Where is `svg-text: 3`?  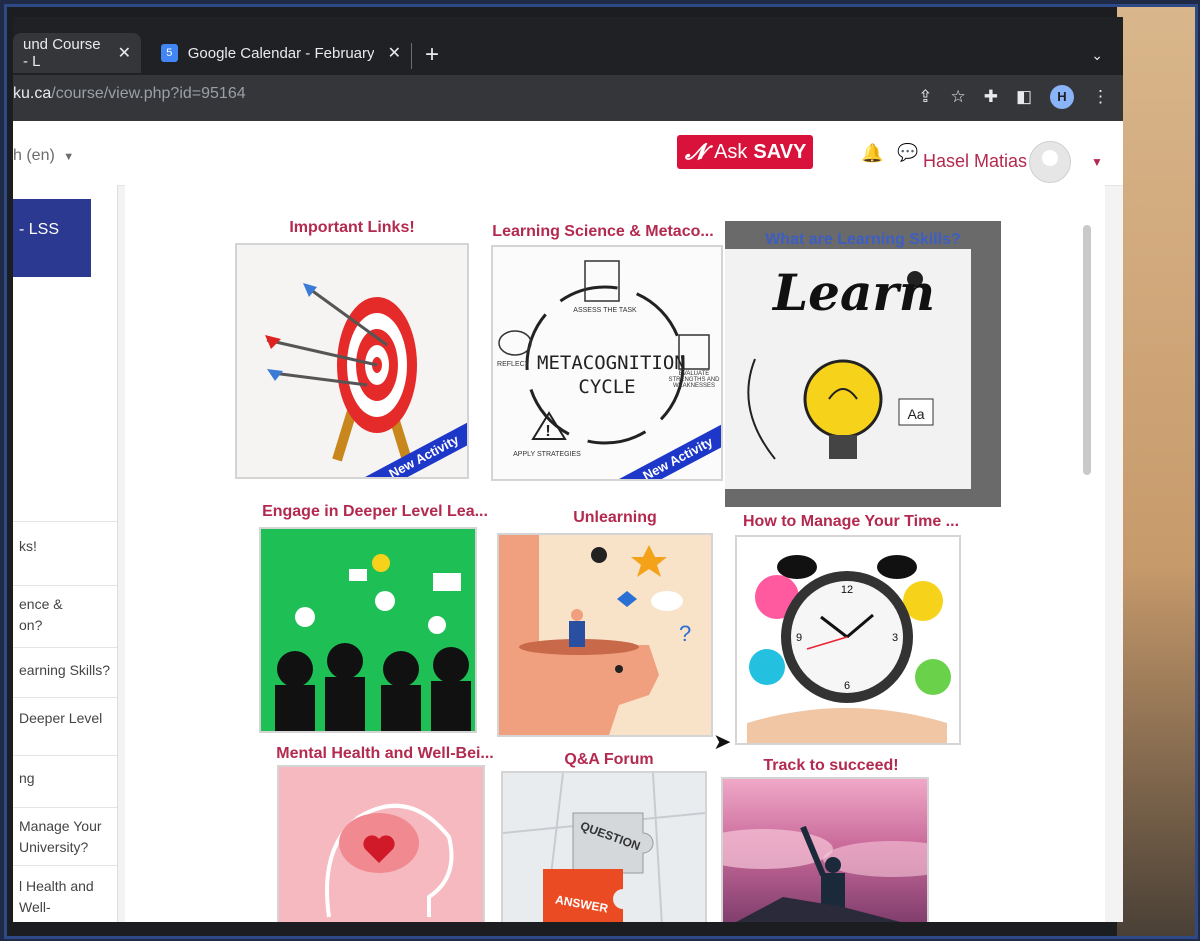
svg-text: 3 is located at coordinates (895, 638).